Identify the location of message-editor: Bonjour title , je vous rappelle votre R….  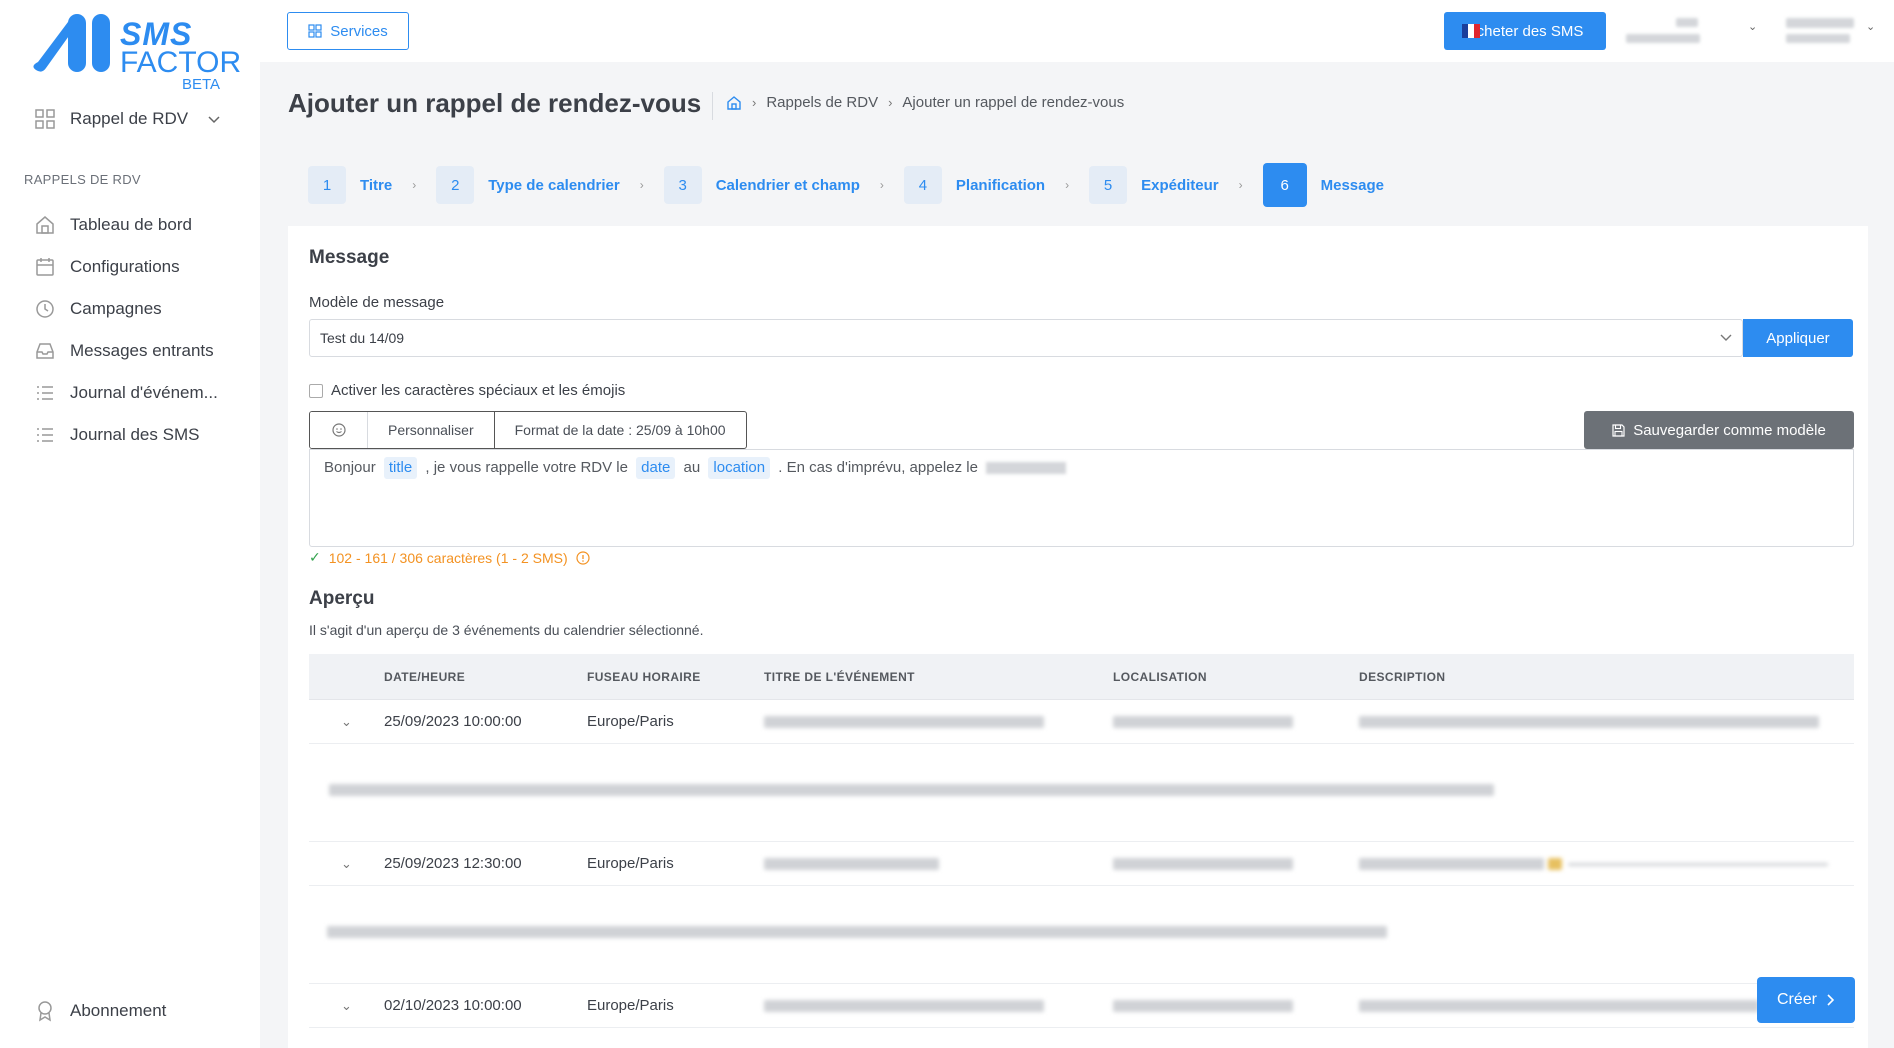
(1081, 498).